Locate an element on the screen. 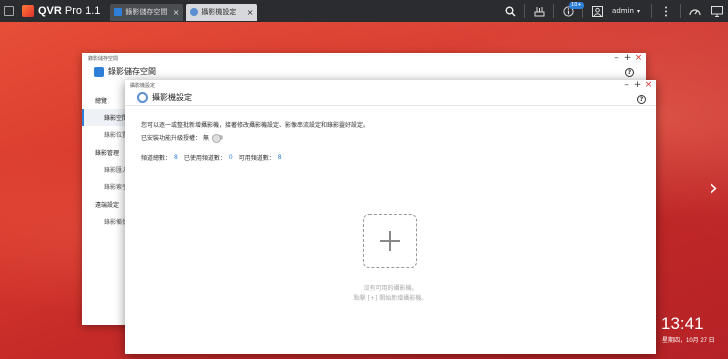 Image resolution: width=728 pixels, height=359 pixels. empty-message: 沒有可用的攝影機。 is located at coordinates (390, 288).